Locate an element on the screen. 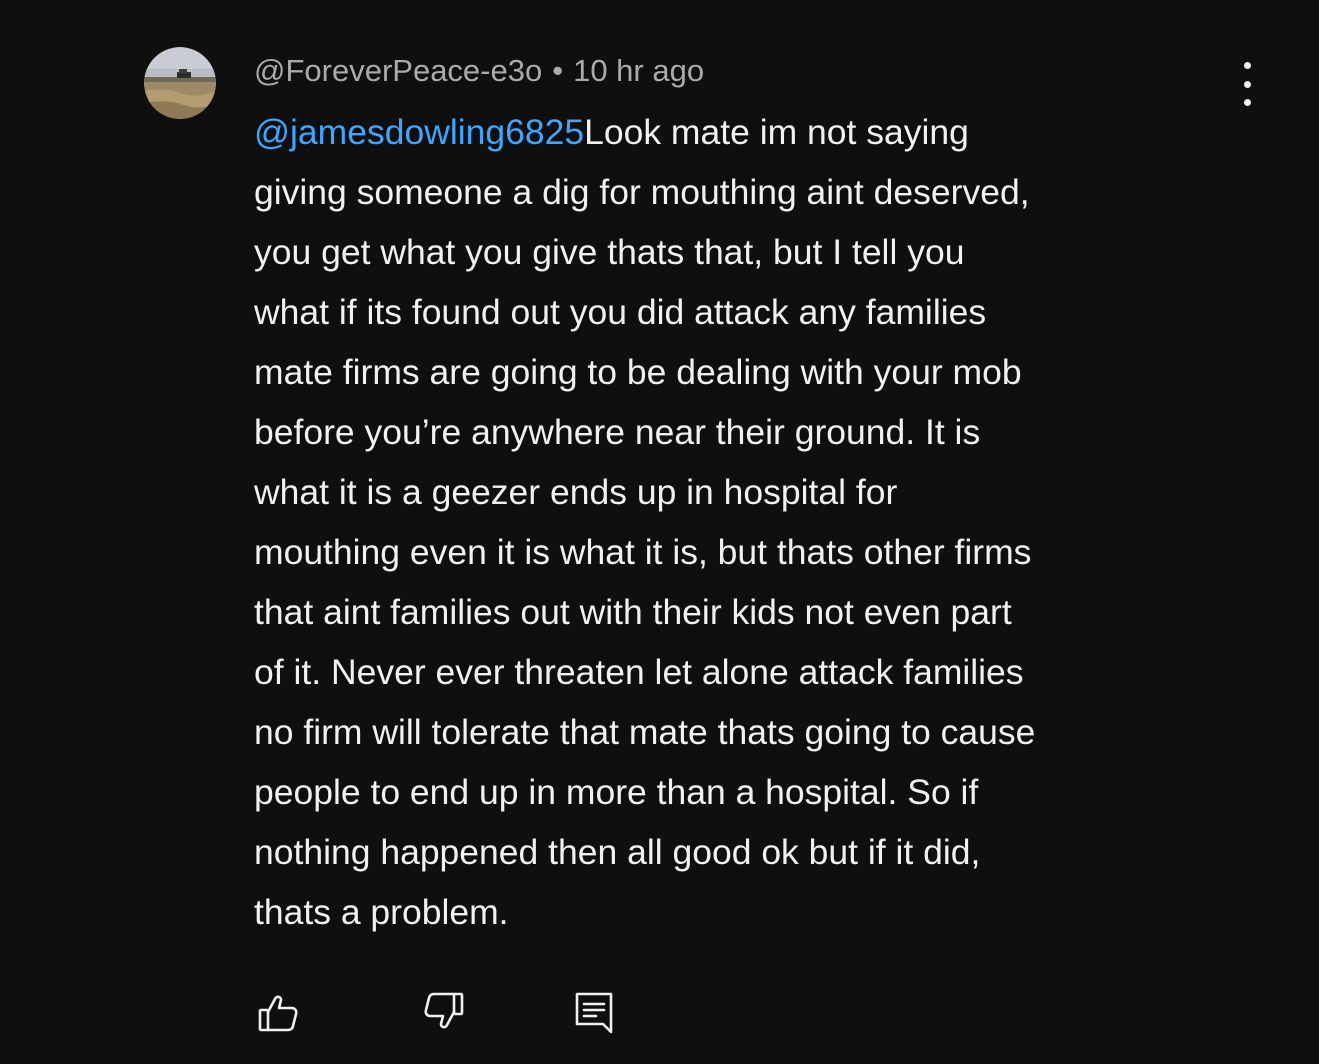 Image resolution: width=1319 pixels, height=1064 pixels. more-vert-icon is located at coordinates (1247, 84).